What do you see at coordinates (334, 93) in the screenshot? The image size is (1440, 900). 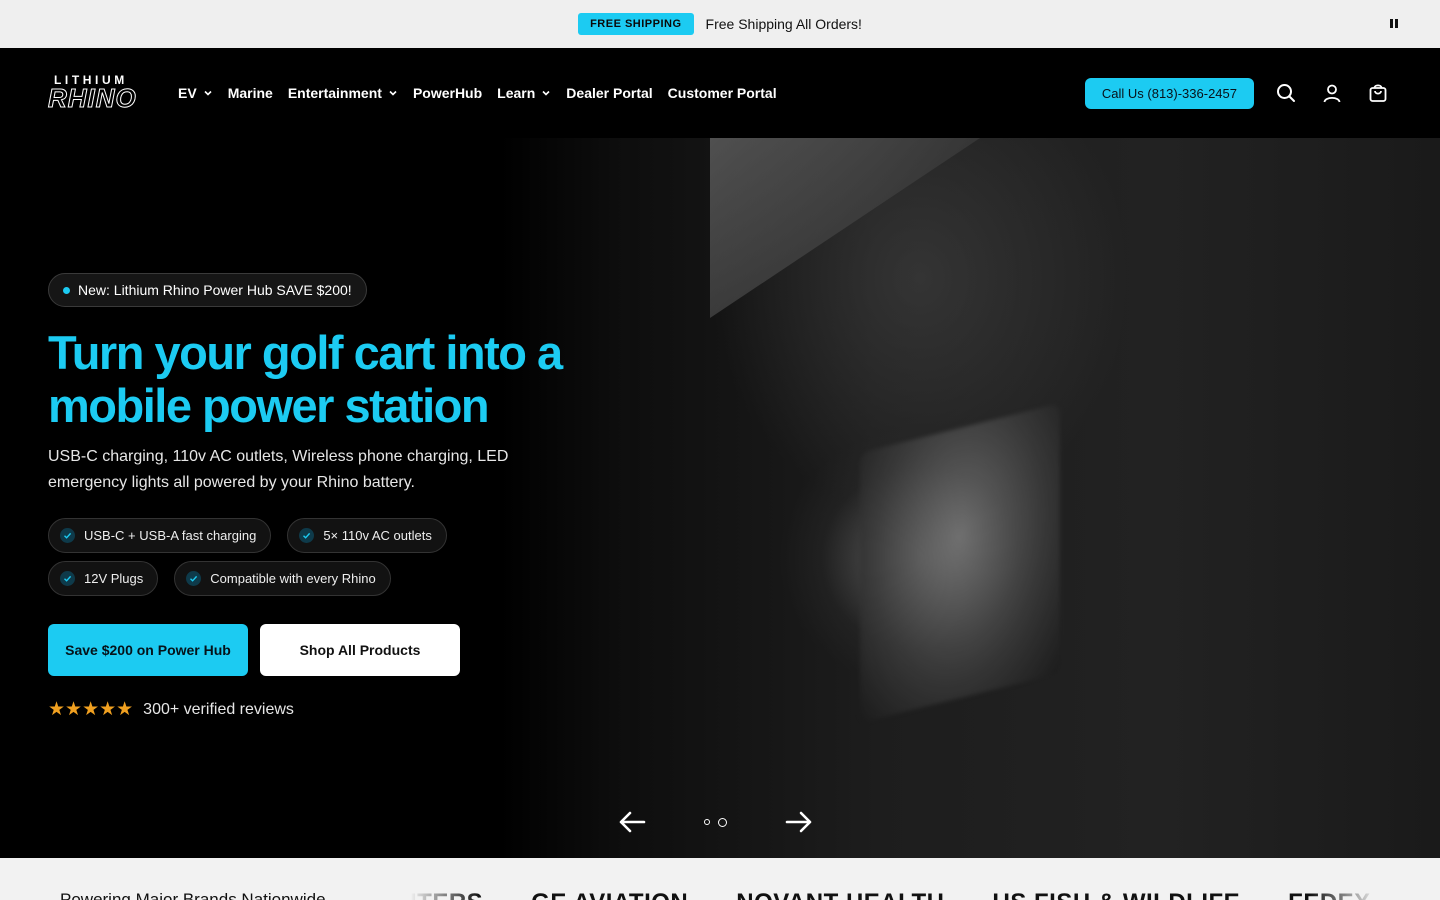 I see `nav-label: Entertainment` at bounding box center [334, 93].